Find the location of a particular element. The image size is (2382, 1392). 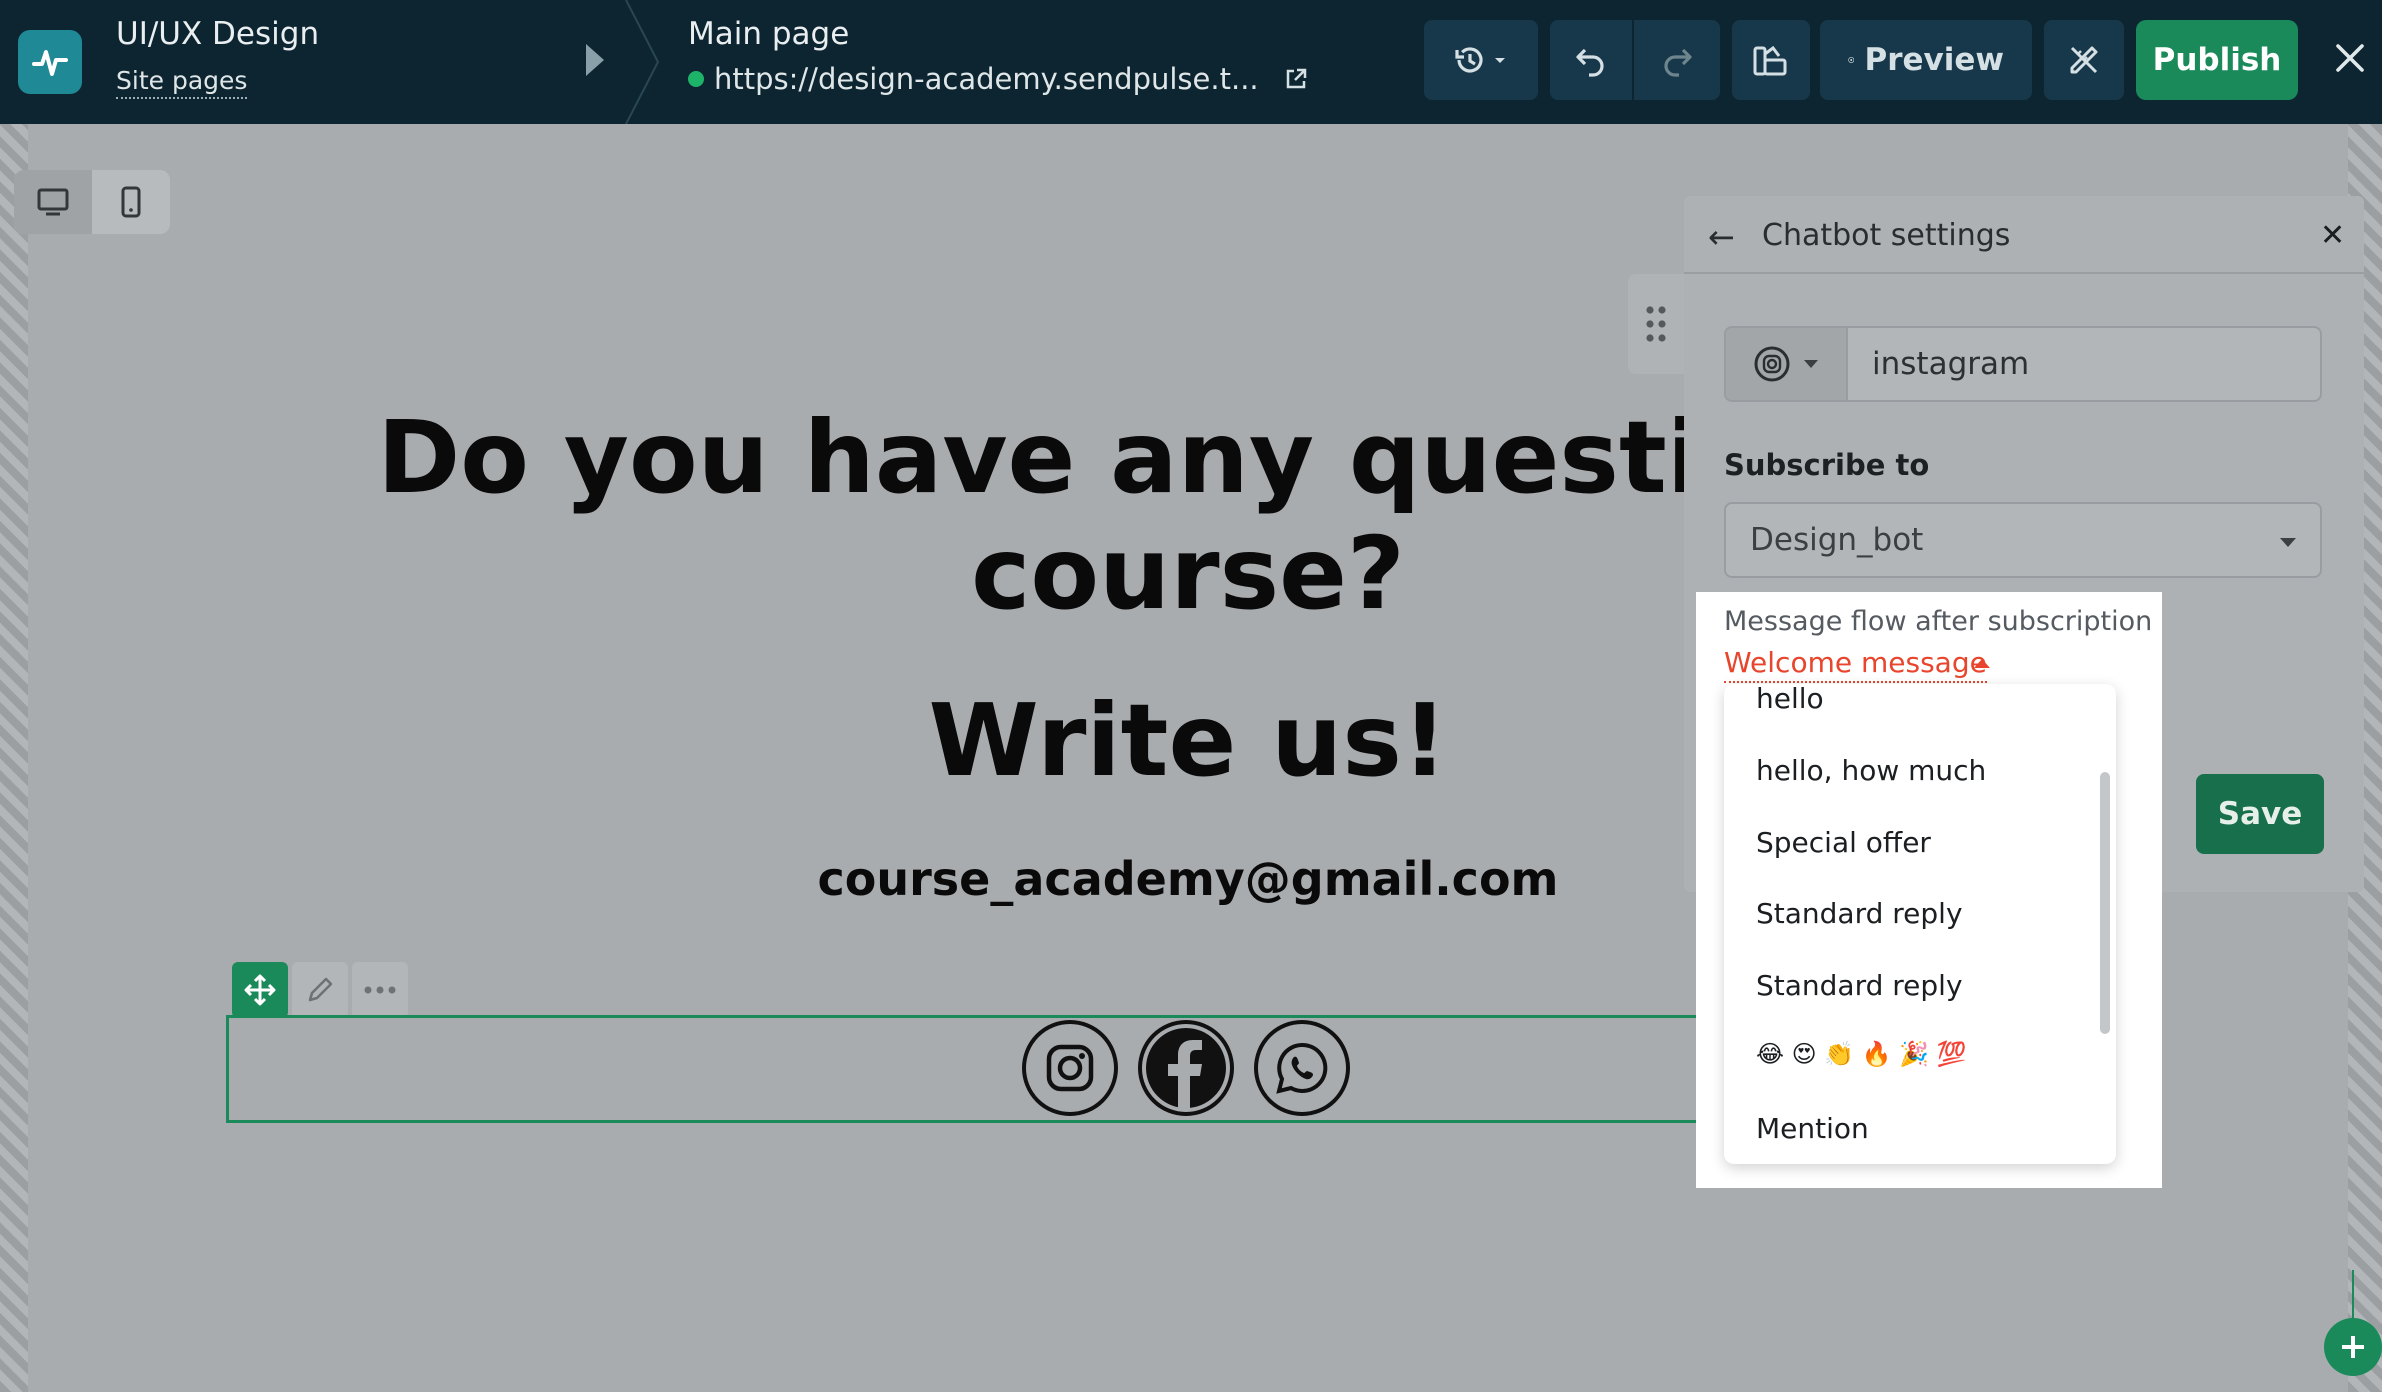

device-toggle is located at coordinates (92, 202).